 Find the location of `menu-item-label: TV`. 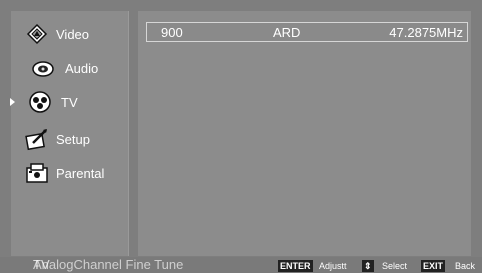

menu-item-label: TV is located at coordinates (69, 102).